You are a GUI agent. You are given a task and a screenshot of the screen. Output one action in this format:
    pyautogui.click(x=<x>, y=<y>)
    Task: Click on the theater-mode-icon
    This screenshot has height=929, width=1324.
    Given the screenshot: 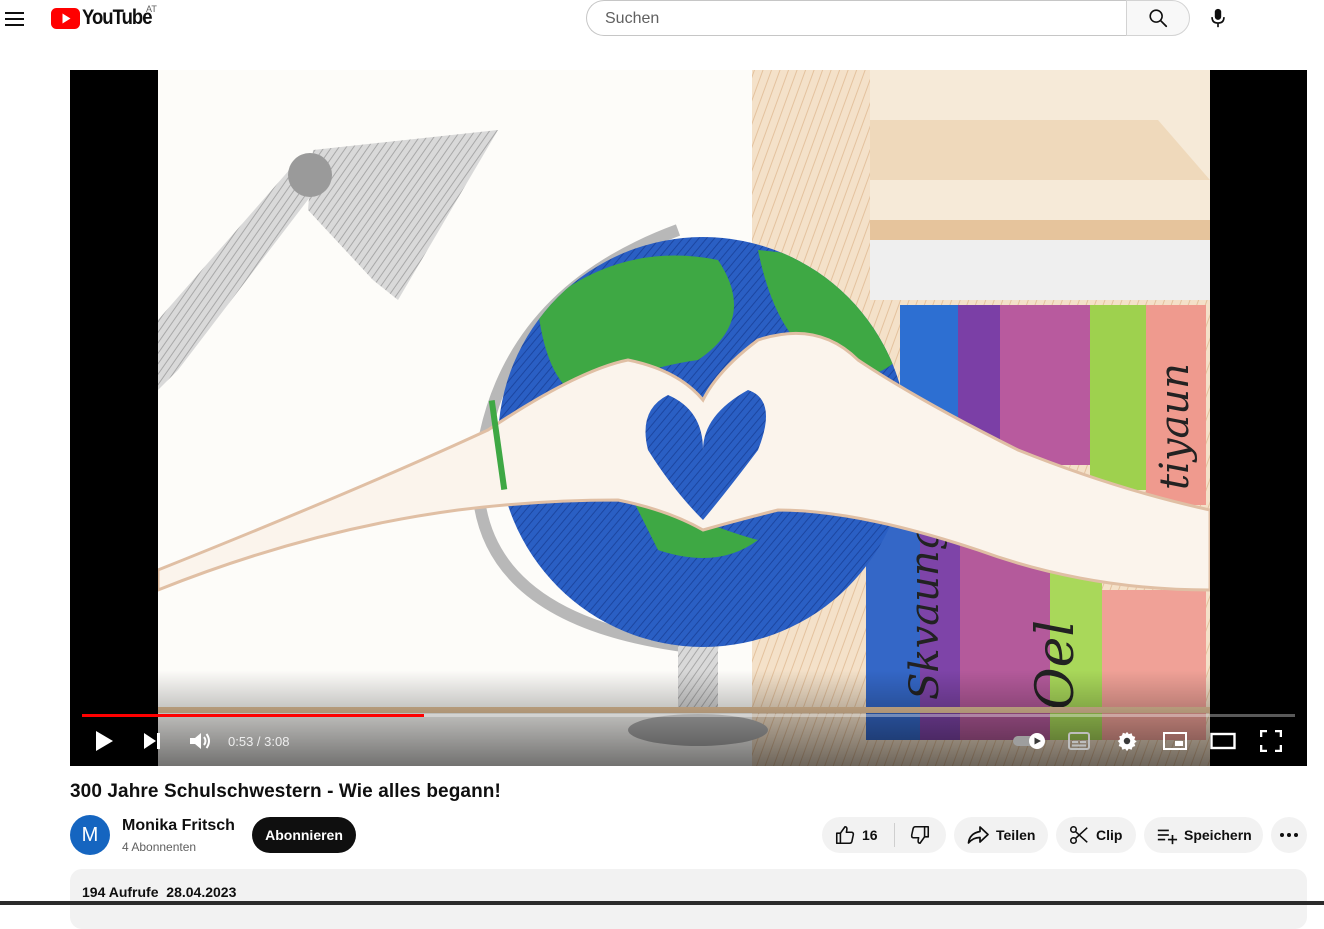 What is the action you would take?
    pyautogui.click(x=1223, y=741)
    